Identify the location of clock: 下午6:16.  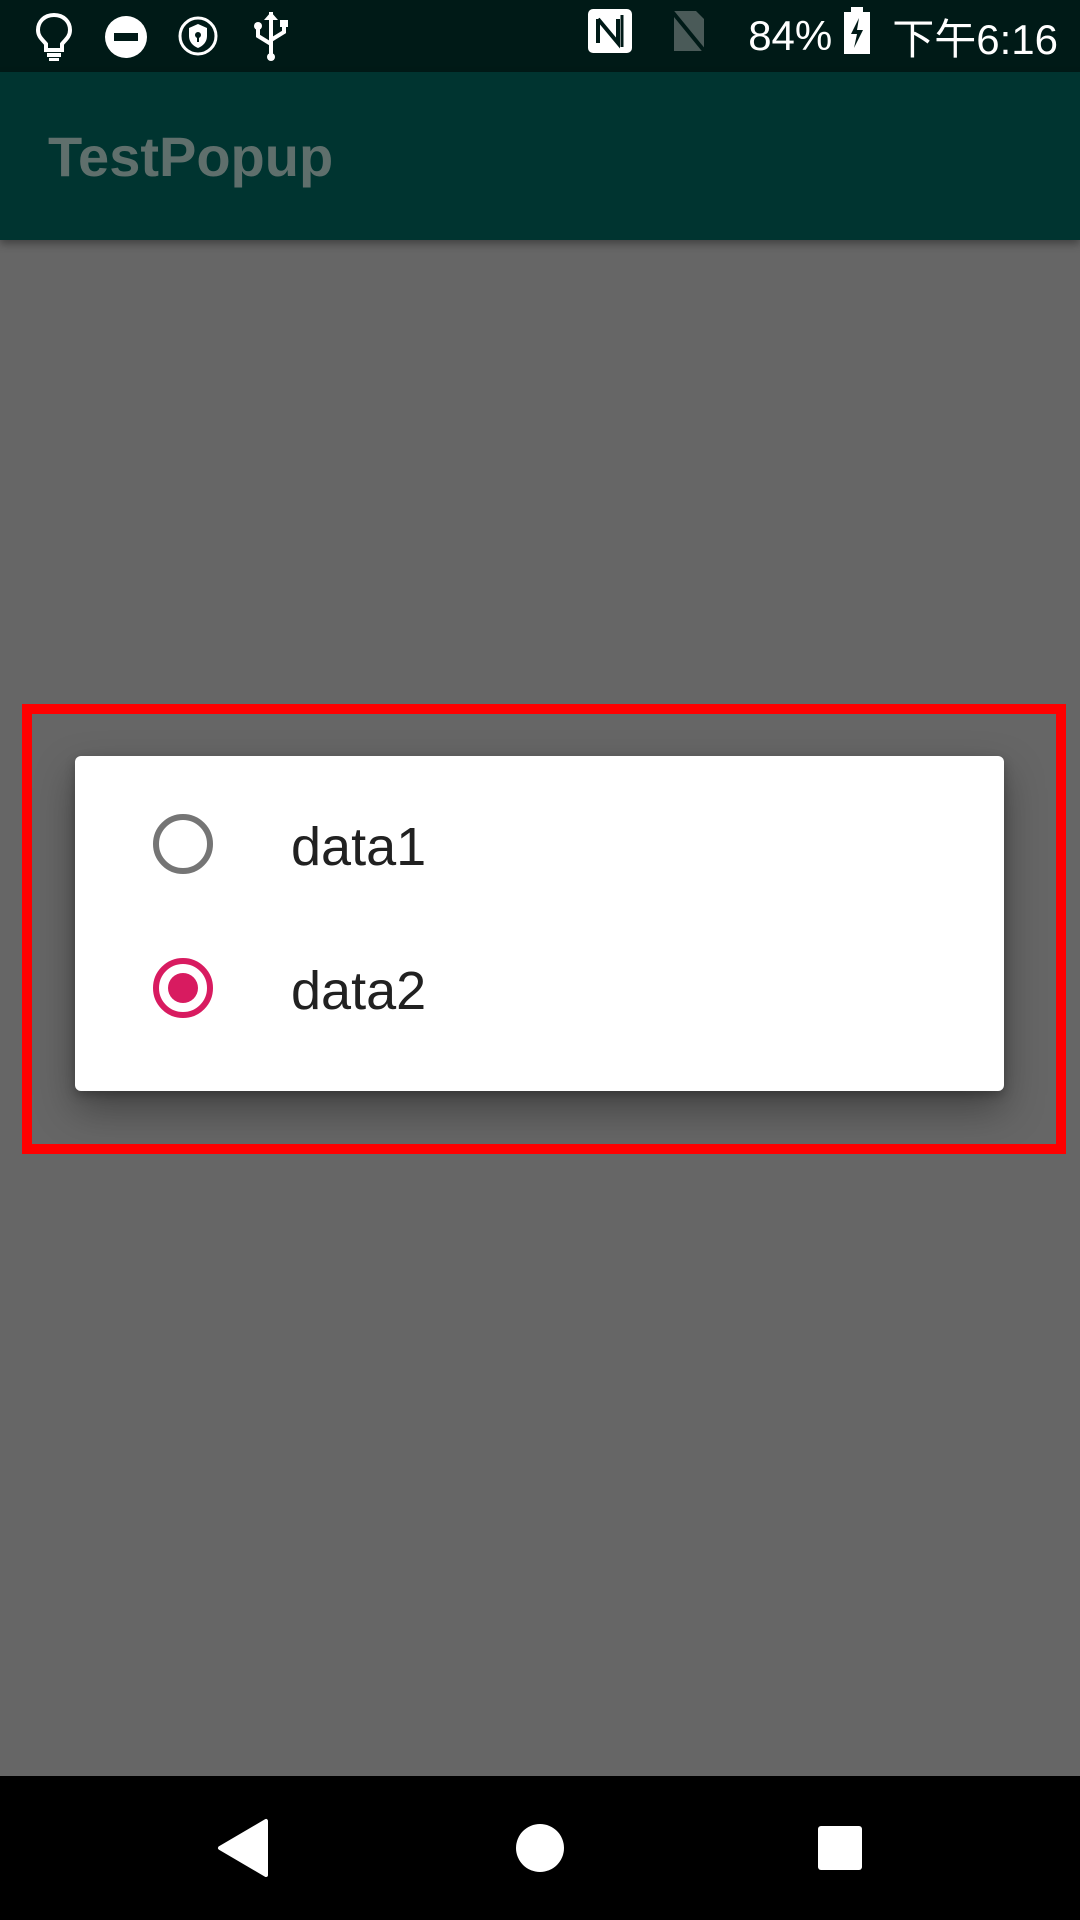
(975, 39).